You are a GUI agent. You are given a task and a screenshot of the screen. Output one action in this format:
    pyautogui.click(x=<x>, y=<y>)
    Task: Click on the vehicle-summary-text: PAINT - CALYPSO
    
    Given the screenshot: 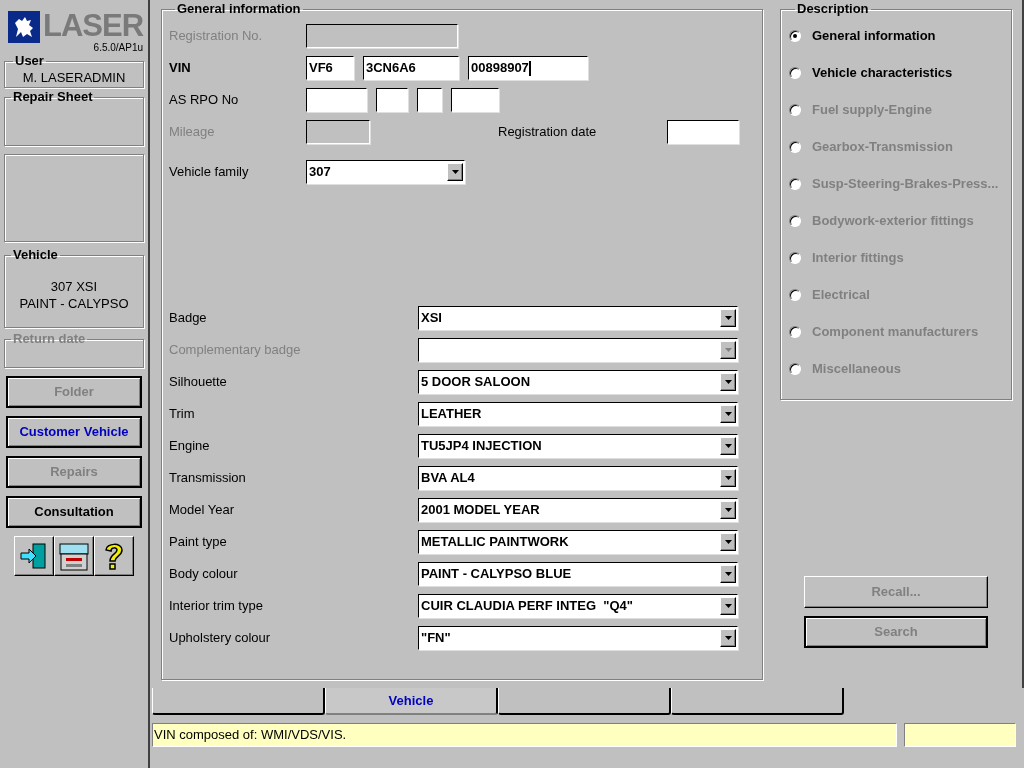 What is the action you would take?
    pyautogui.click(x=74, y=303)
    